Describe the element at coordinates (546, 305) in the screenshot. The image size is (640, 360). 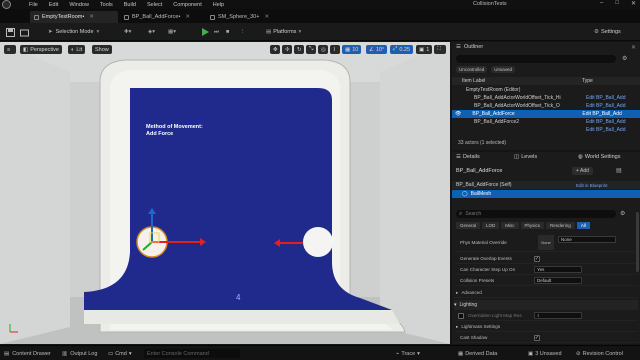
I see `section-lighting: ▾ Lighting` at that location.